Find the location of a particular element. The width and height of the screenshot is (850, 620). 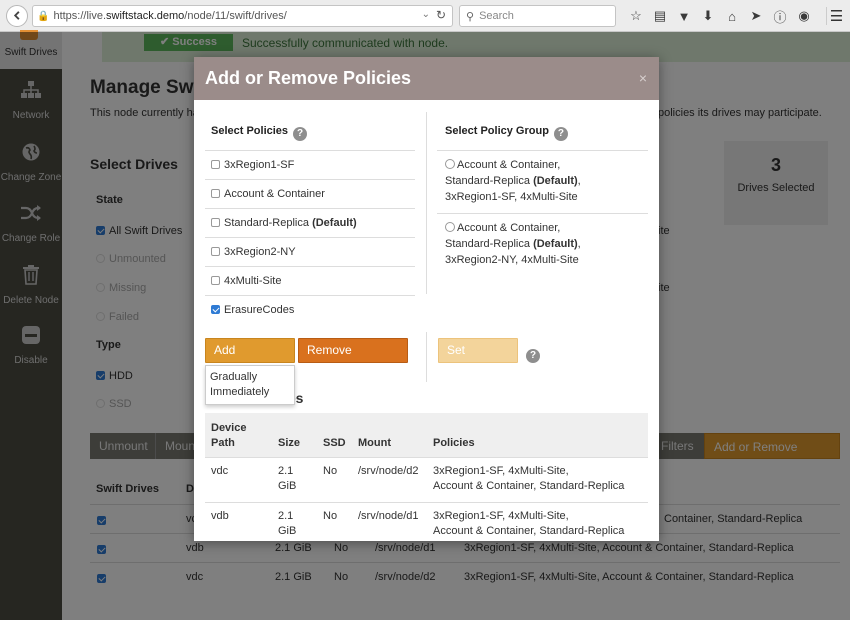

back-button is located at coordinates (17, 15).